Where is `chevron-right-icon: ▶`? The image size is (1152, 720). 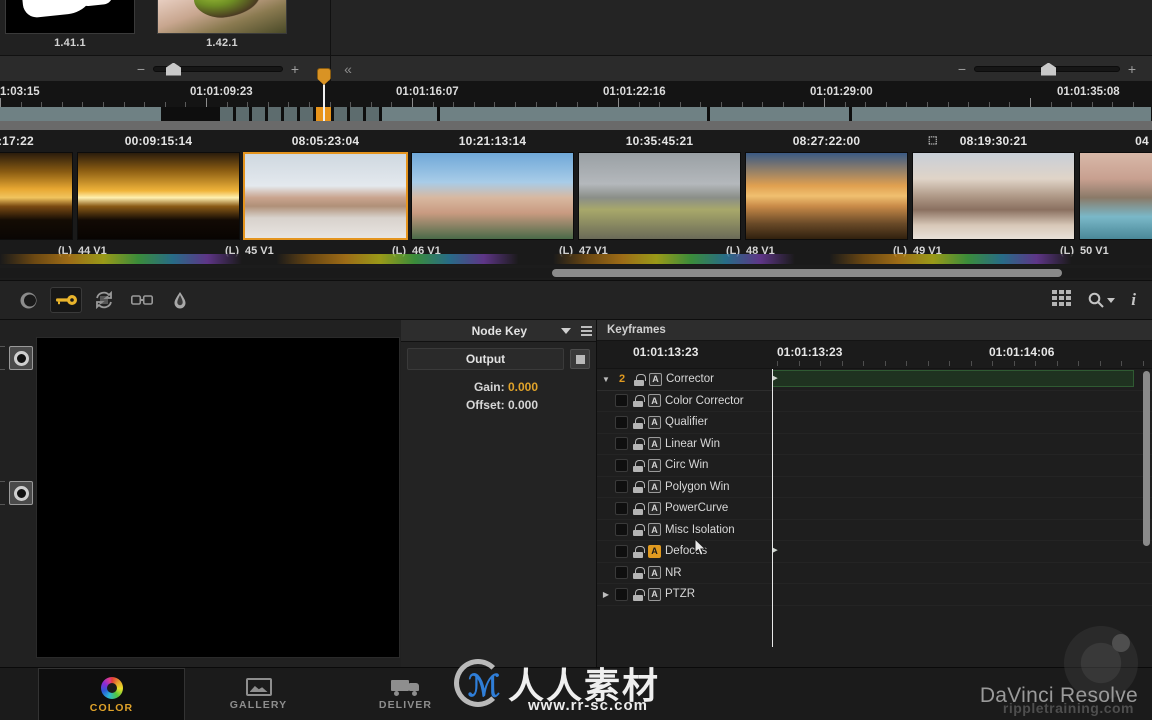
chevron-right-icon: ▶ is located at coordinates (606, 594).